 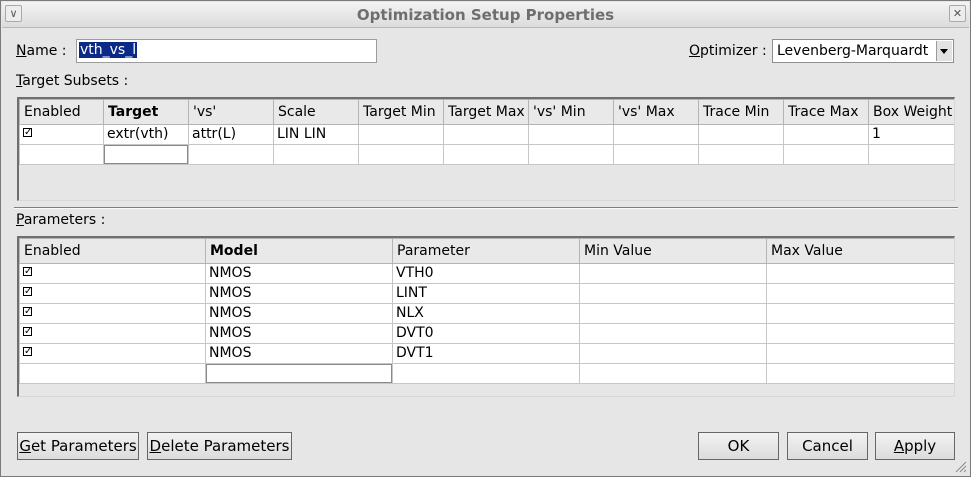 I want to click on get-parameters-button: Get Parameters, so click(x=78, y=446).